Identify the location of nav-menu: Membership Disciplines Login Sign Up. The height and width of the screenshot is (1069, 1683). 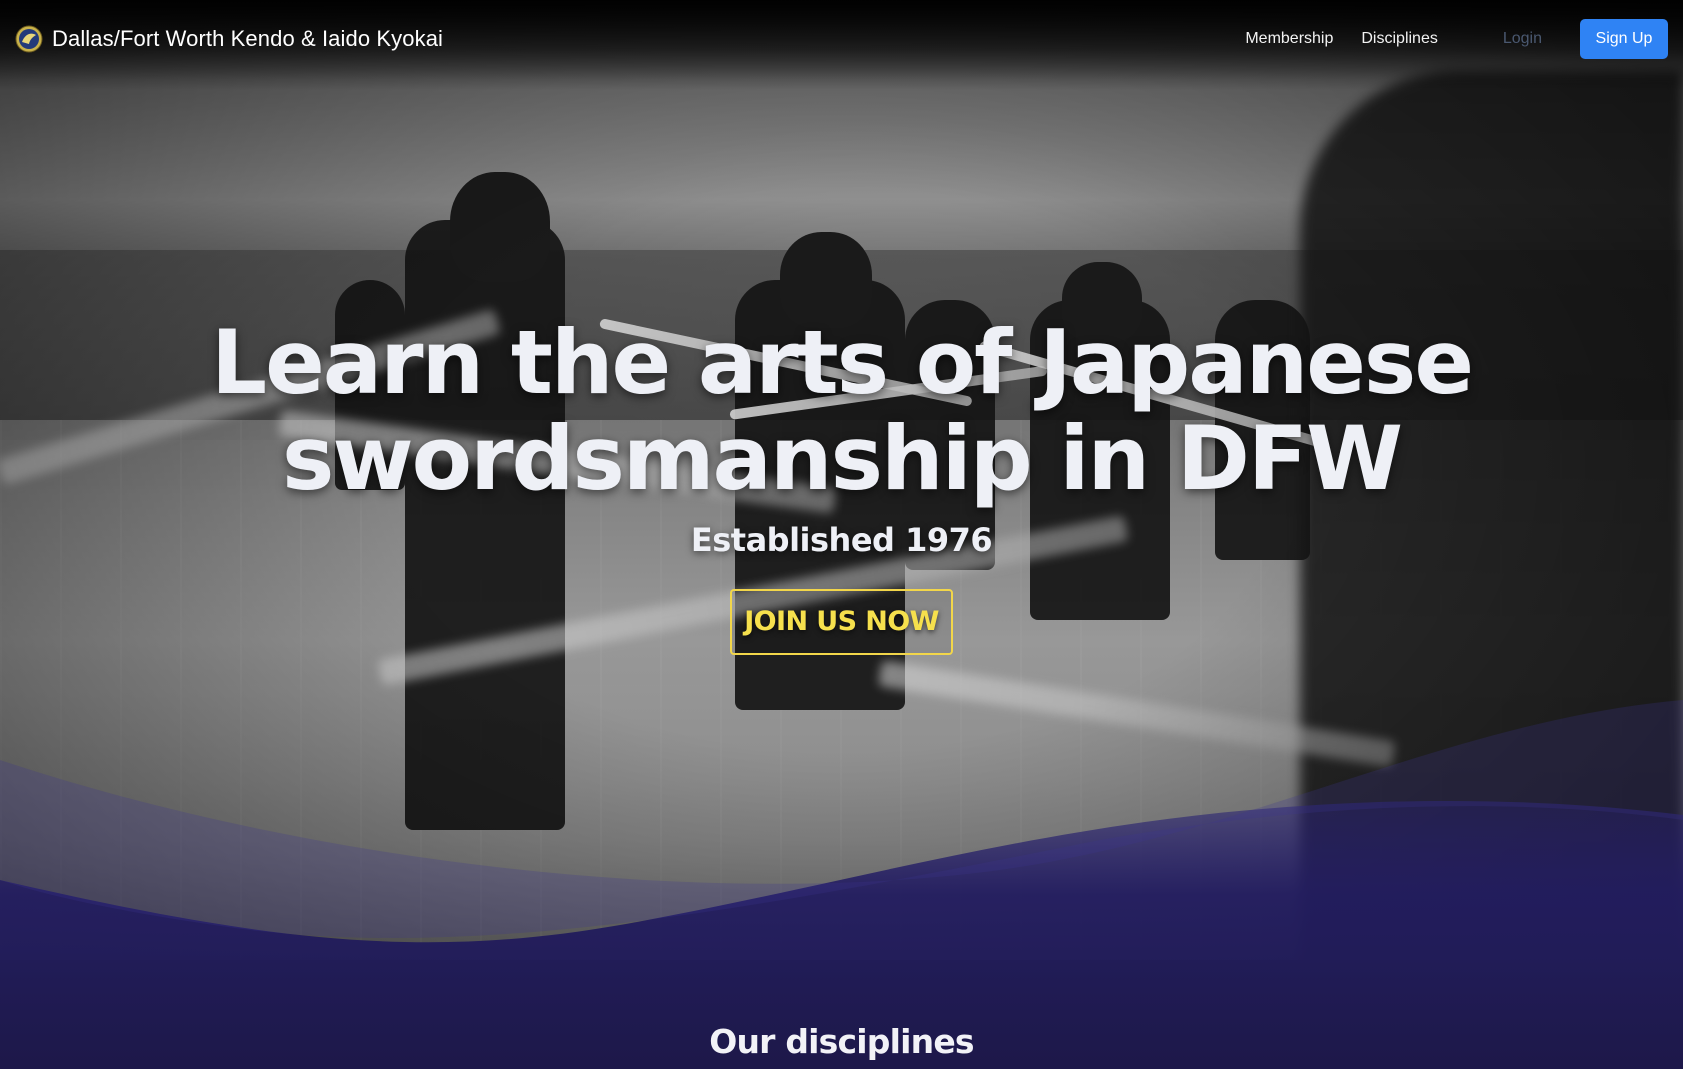
(1442, 39).